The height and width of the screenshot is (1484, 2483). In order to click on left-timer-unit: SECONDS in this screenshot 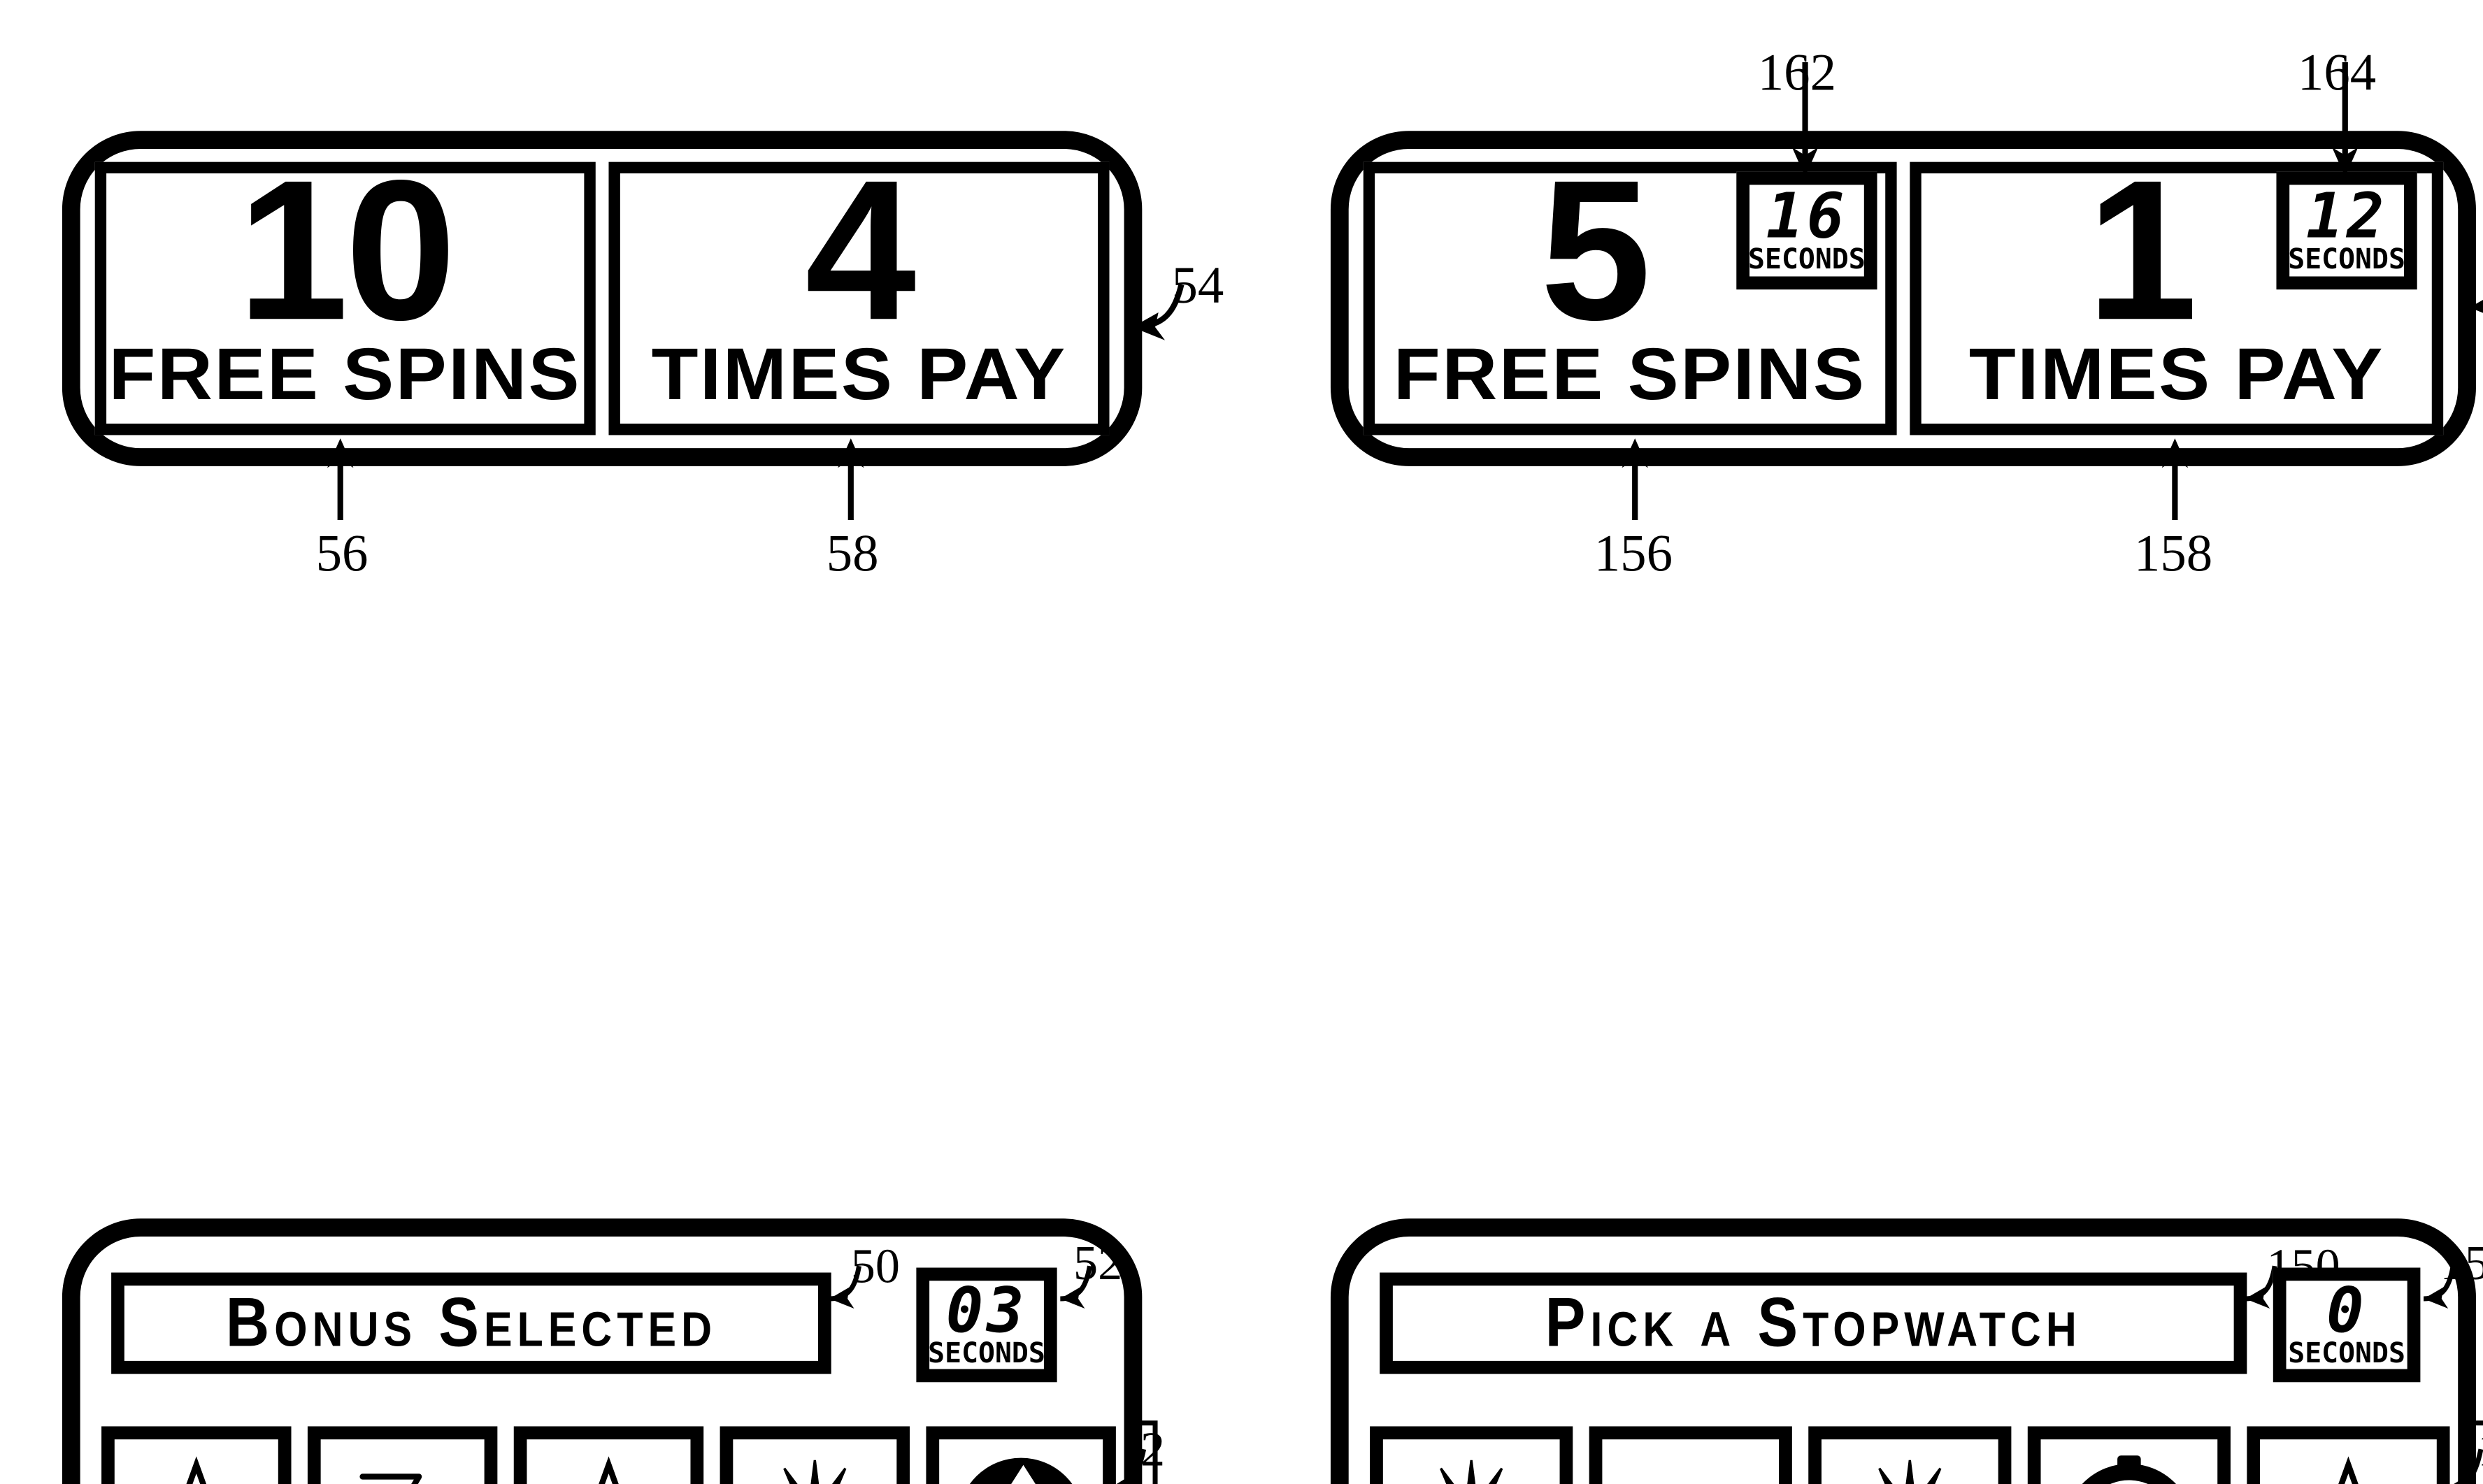, I will do `click(987, 1353)`.